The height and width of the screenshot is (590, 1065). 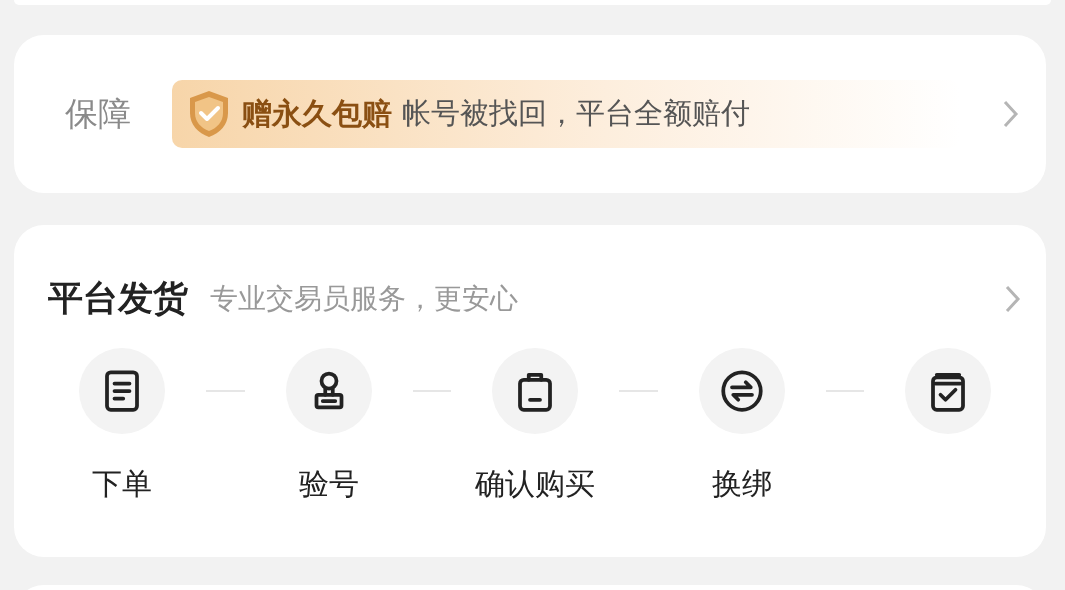 I want to click on step-label: 下单, so click(x=122, y=484).